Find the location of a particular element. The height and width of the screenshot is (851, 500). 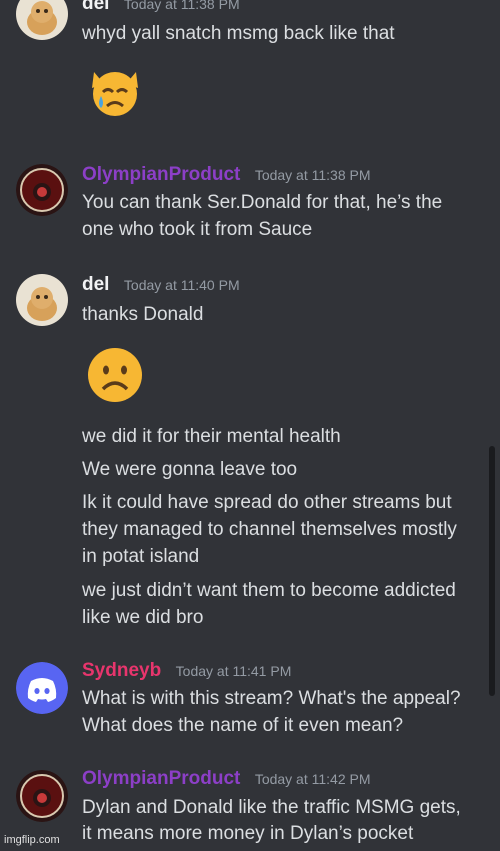

crying-cat-face-emoji is located at coordinates (115, 94).